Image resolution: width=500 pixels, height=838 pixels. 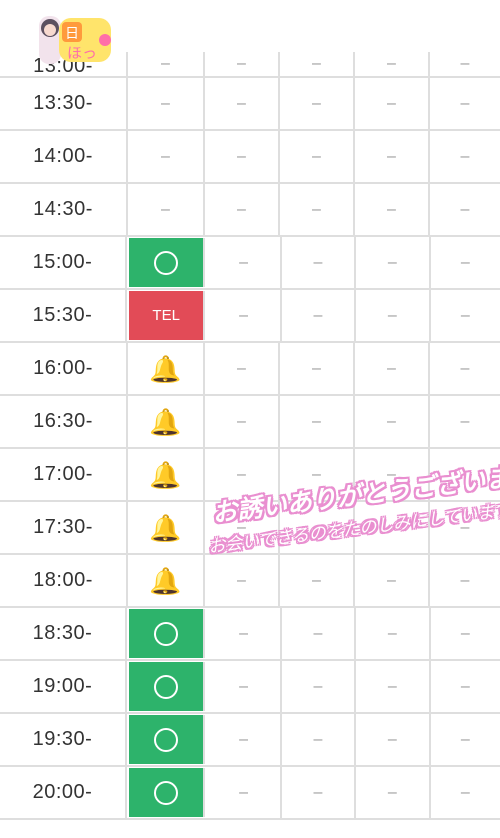 I want to click on svg-text: 日, so click(x=72, y=34).